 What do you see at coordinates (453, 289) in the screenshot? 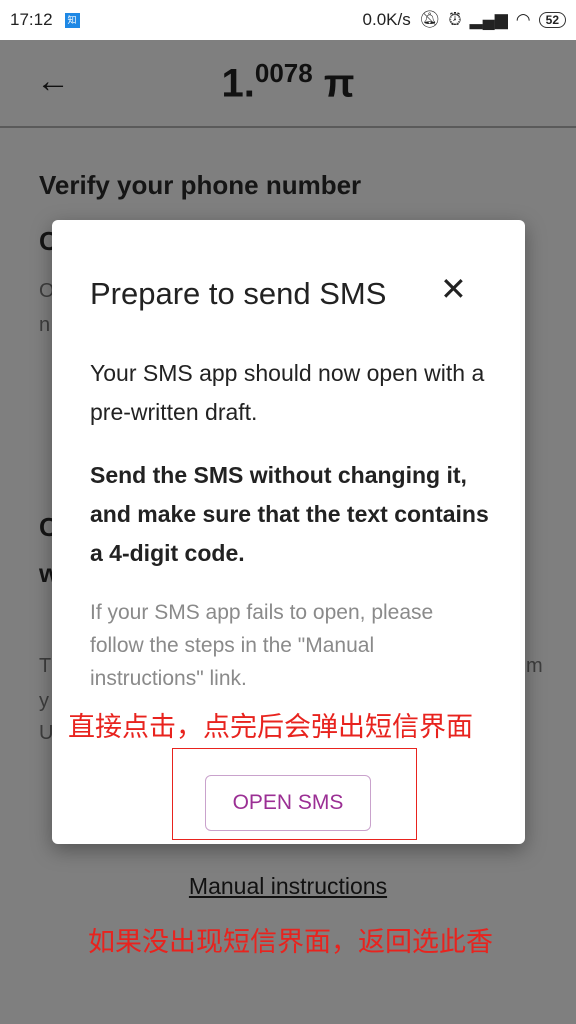
I see `close-icon: ✕` at bounding box center [453, 289].